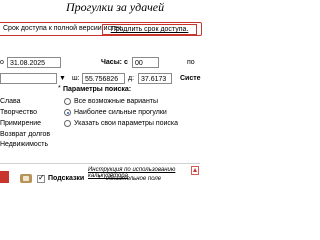 This screenshot has width=320, height=240. Describe the element at coordinates (66, 178) in the screenshot. I see `hints-label: Подсказки` at that location.